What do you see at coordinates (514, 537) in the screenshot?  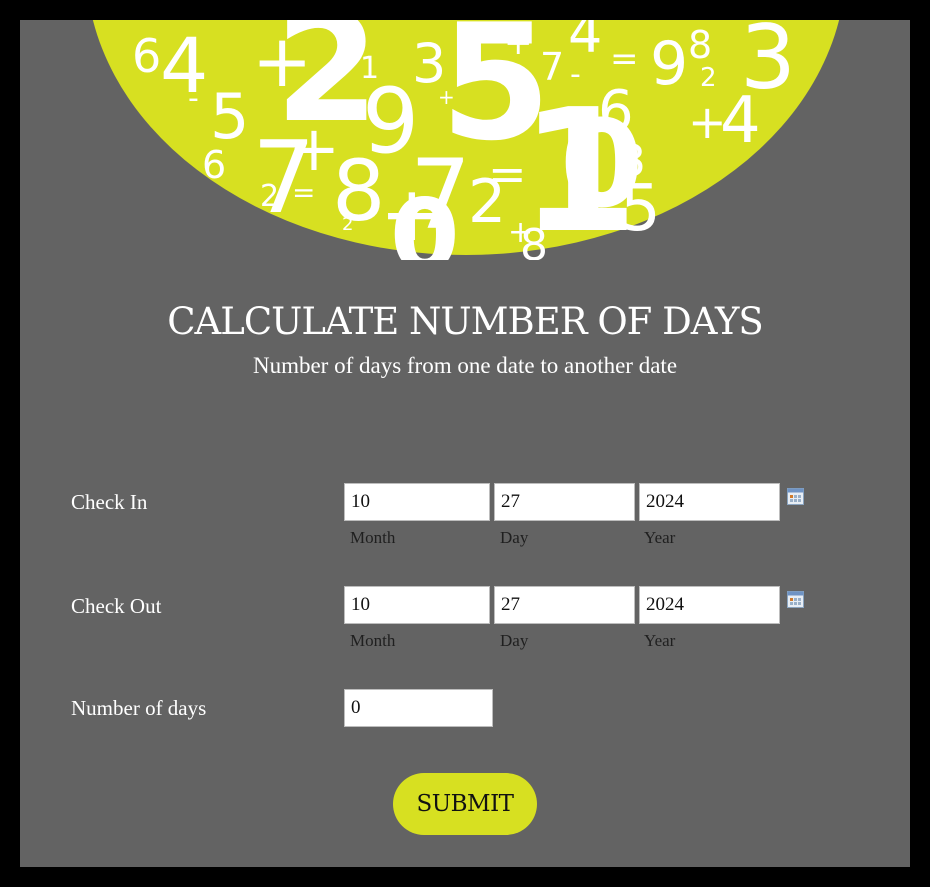 I see `check-in-day-caption: Day` at bounding box center [514, 537].